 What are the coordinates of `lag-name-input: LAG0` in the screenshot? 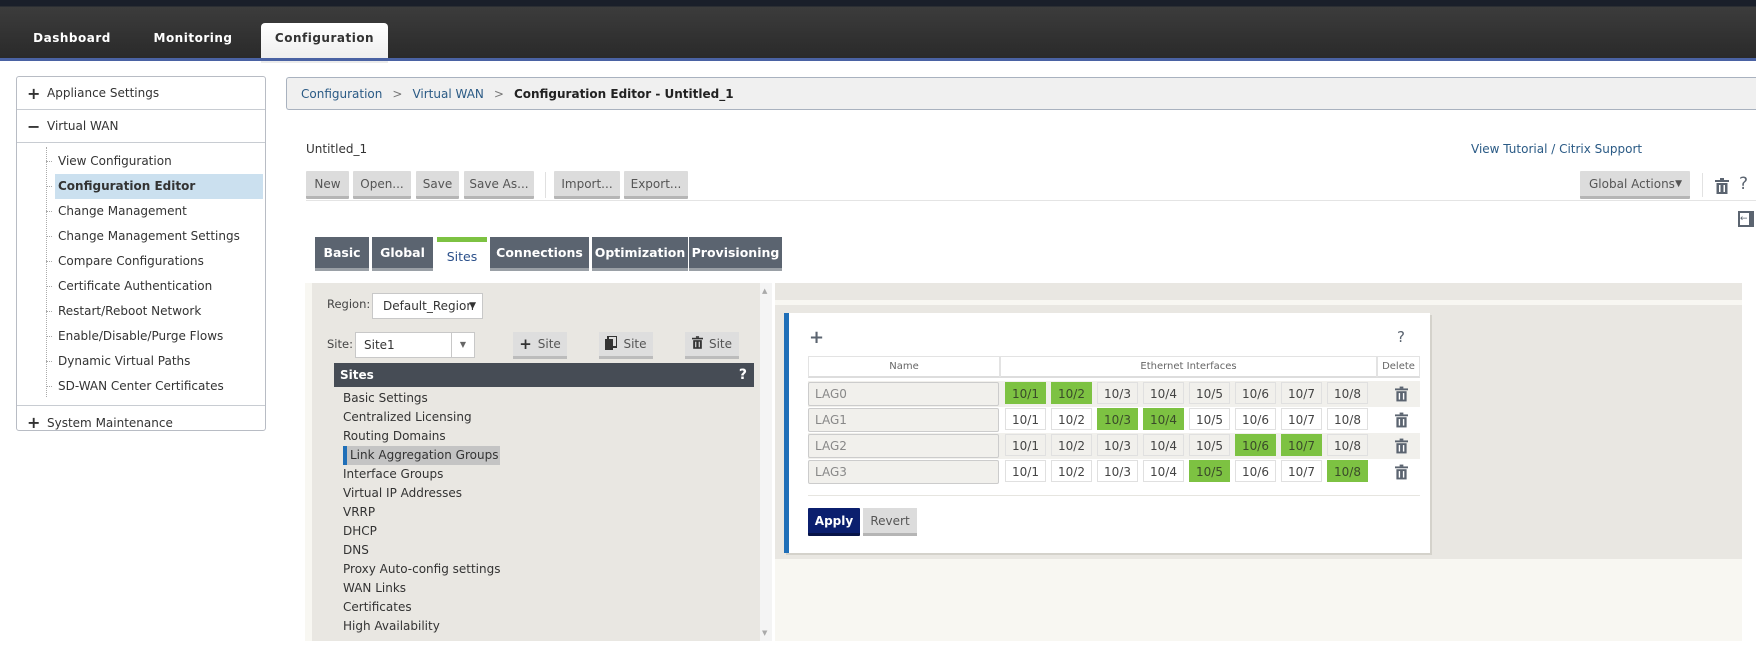 It's located at (903, 394).